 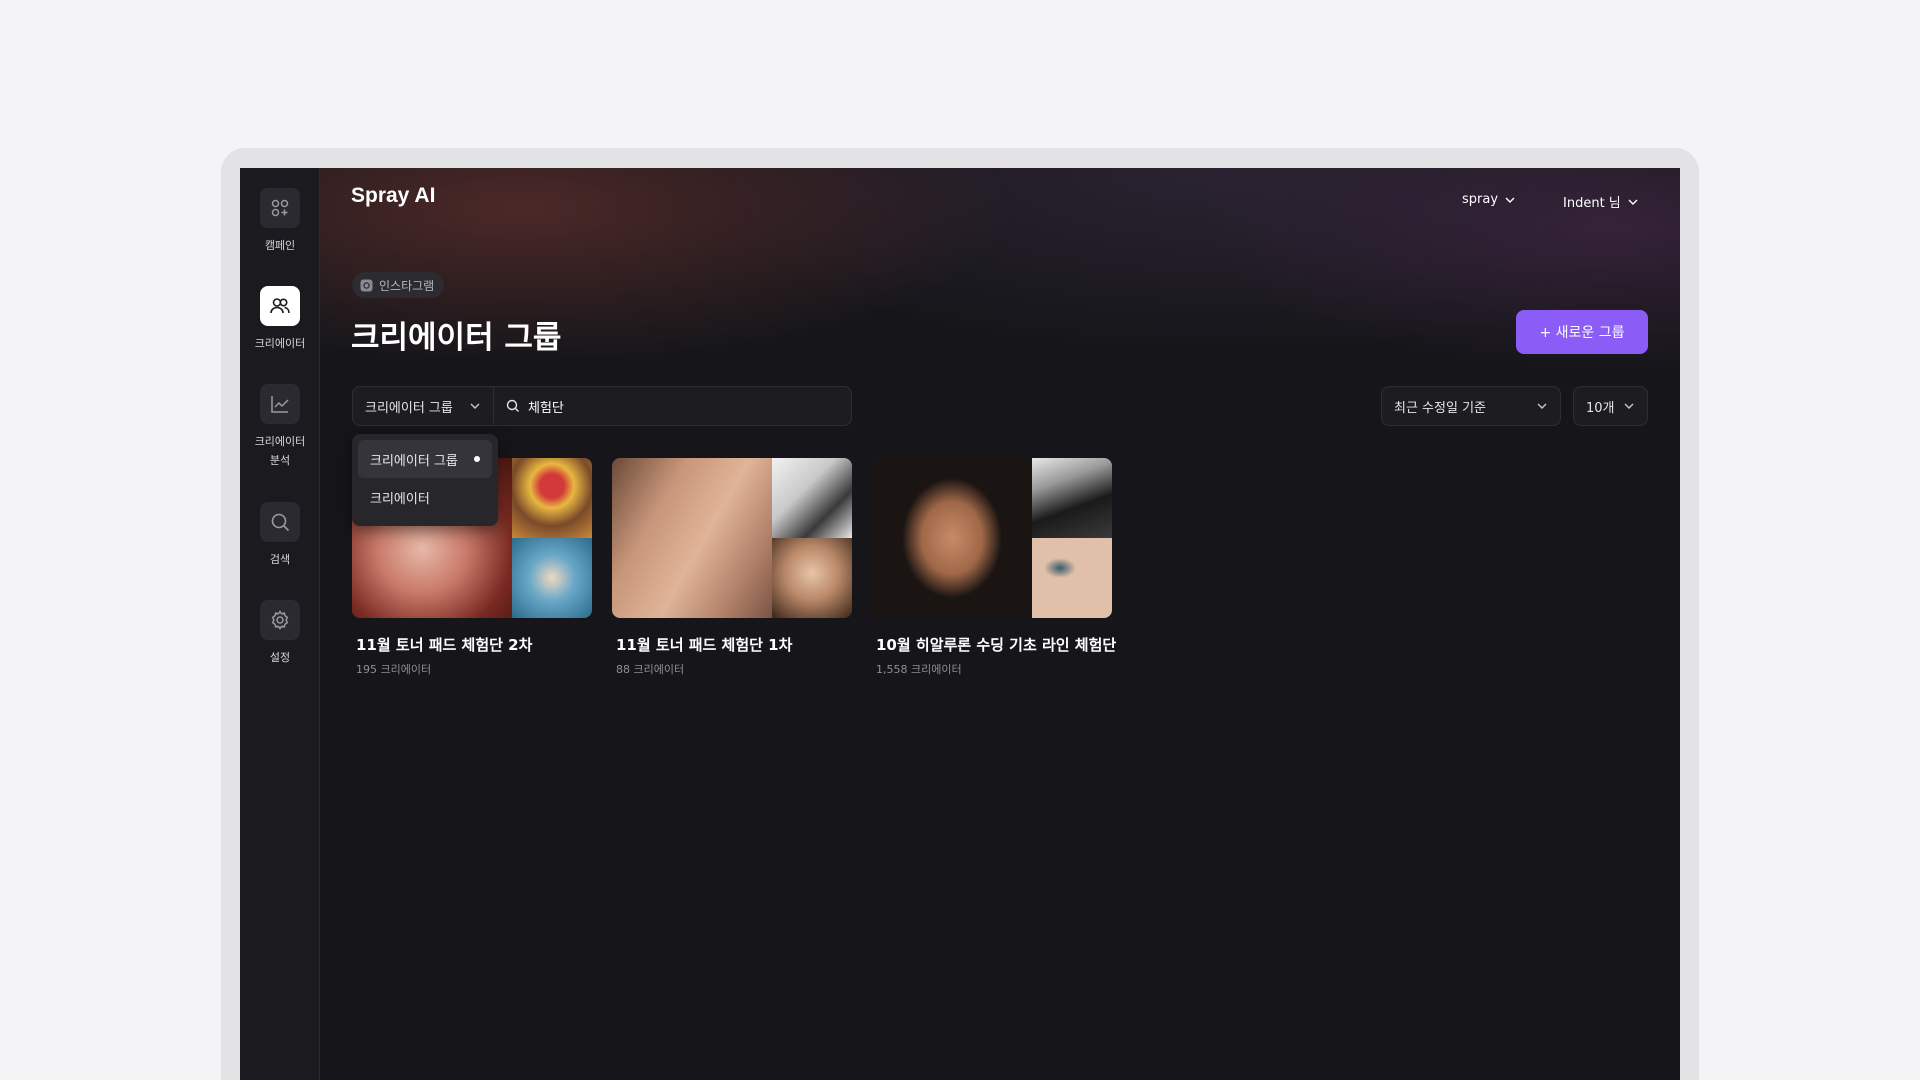 I want to click on campaign-icon, so click(x=280, y=208).